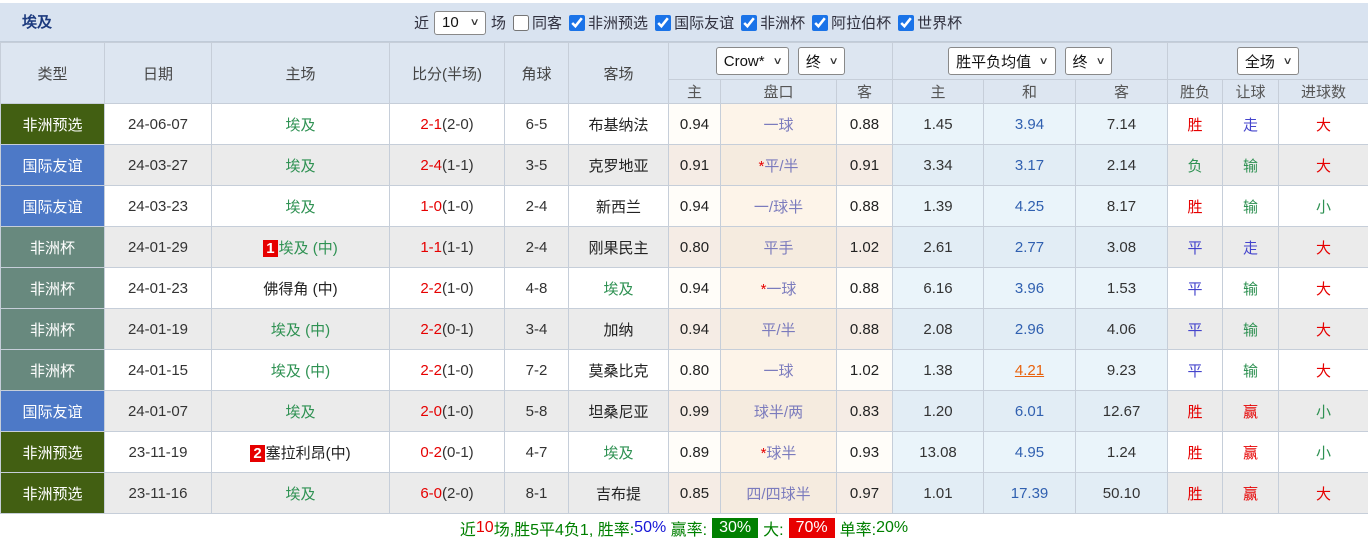 This screenshot has height=542, width=1368. I want to click on league-option-friendly: 国际友谊, so click(693, 22).